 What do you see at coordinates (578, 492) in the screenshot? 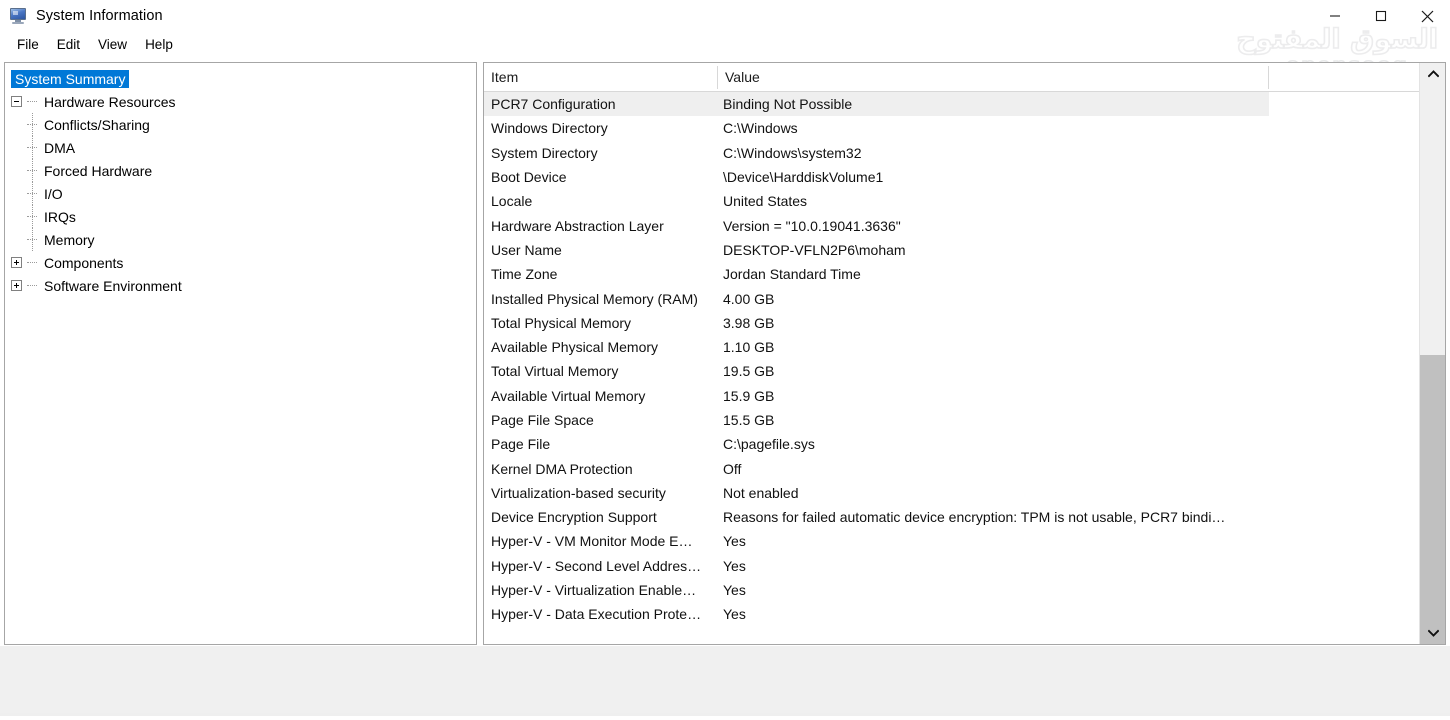
I see `cell-item: Virtualization-based security` at bounding box center [578, 492].